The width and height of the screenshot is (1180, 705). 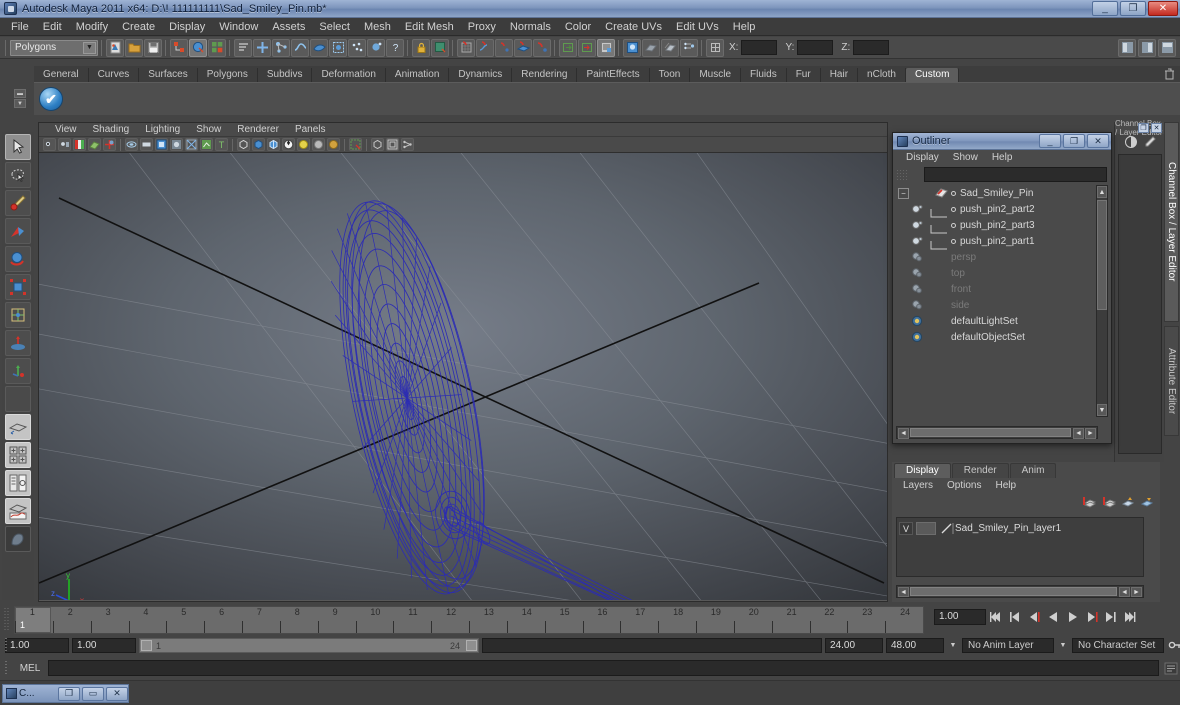 I want to click on texture-toggle-icon, so click(x=288, y=144).